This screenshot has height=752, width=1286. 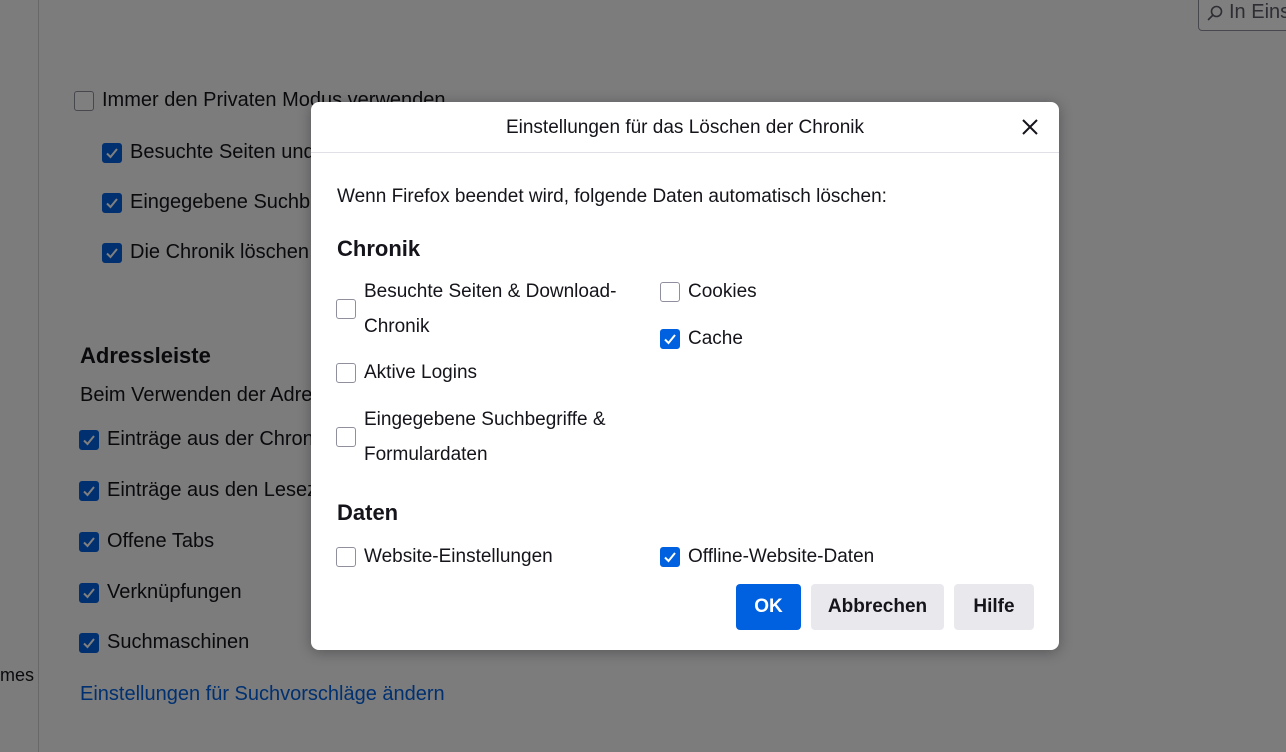 What do you see at coordinates (346, 556) in the screenshot?
I see `site-settings-checkbox` at bounding box center [346, 556].